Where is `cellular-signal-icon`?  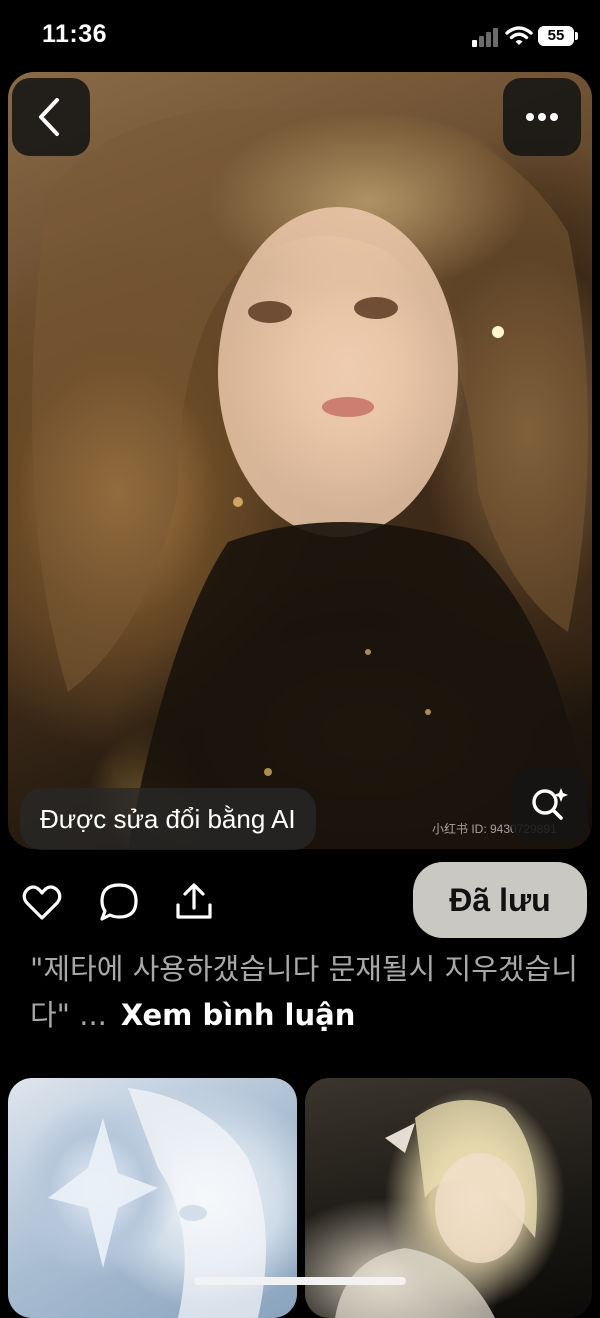 cellular-signal-icon is located at coordinates (486, 37).